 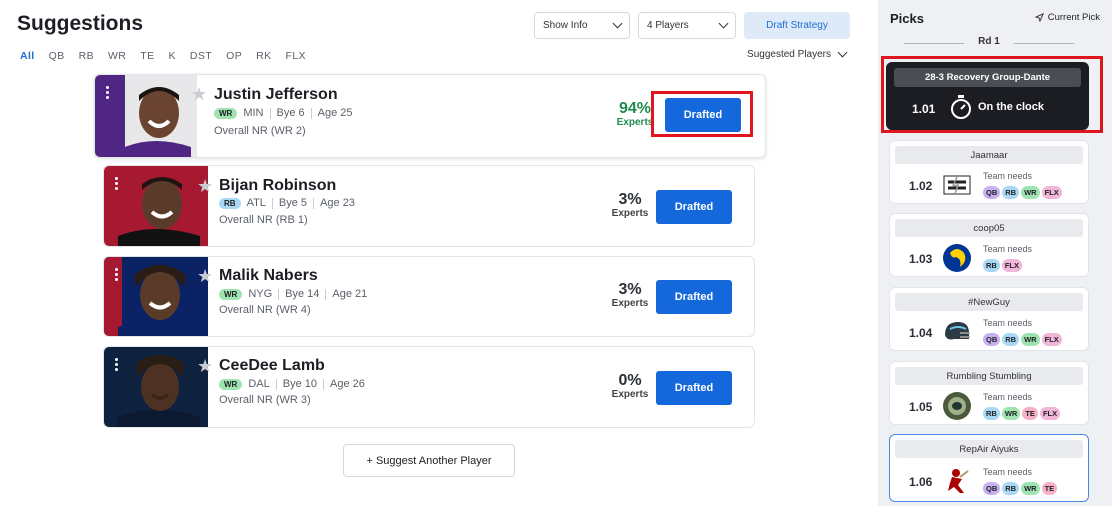 I want to click on round-label: Rd 1, so click(x=989, y=41).